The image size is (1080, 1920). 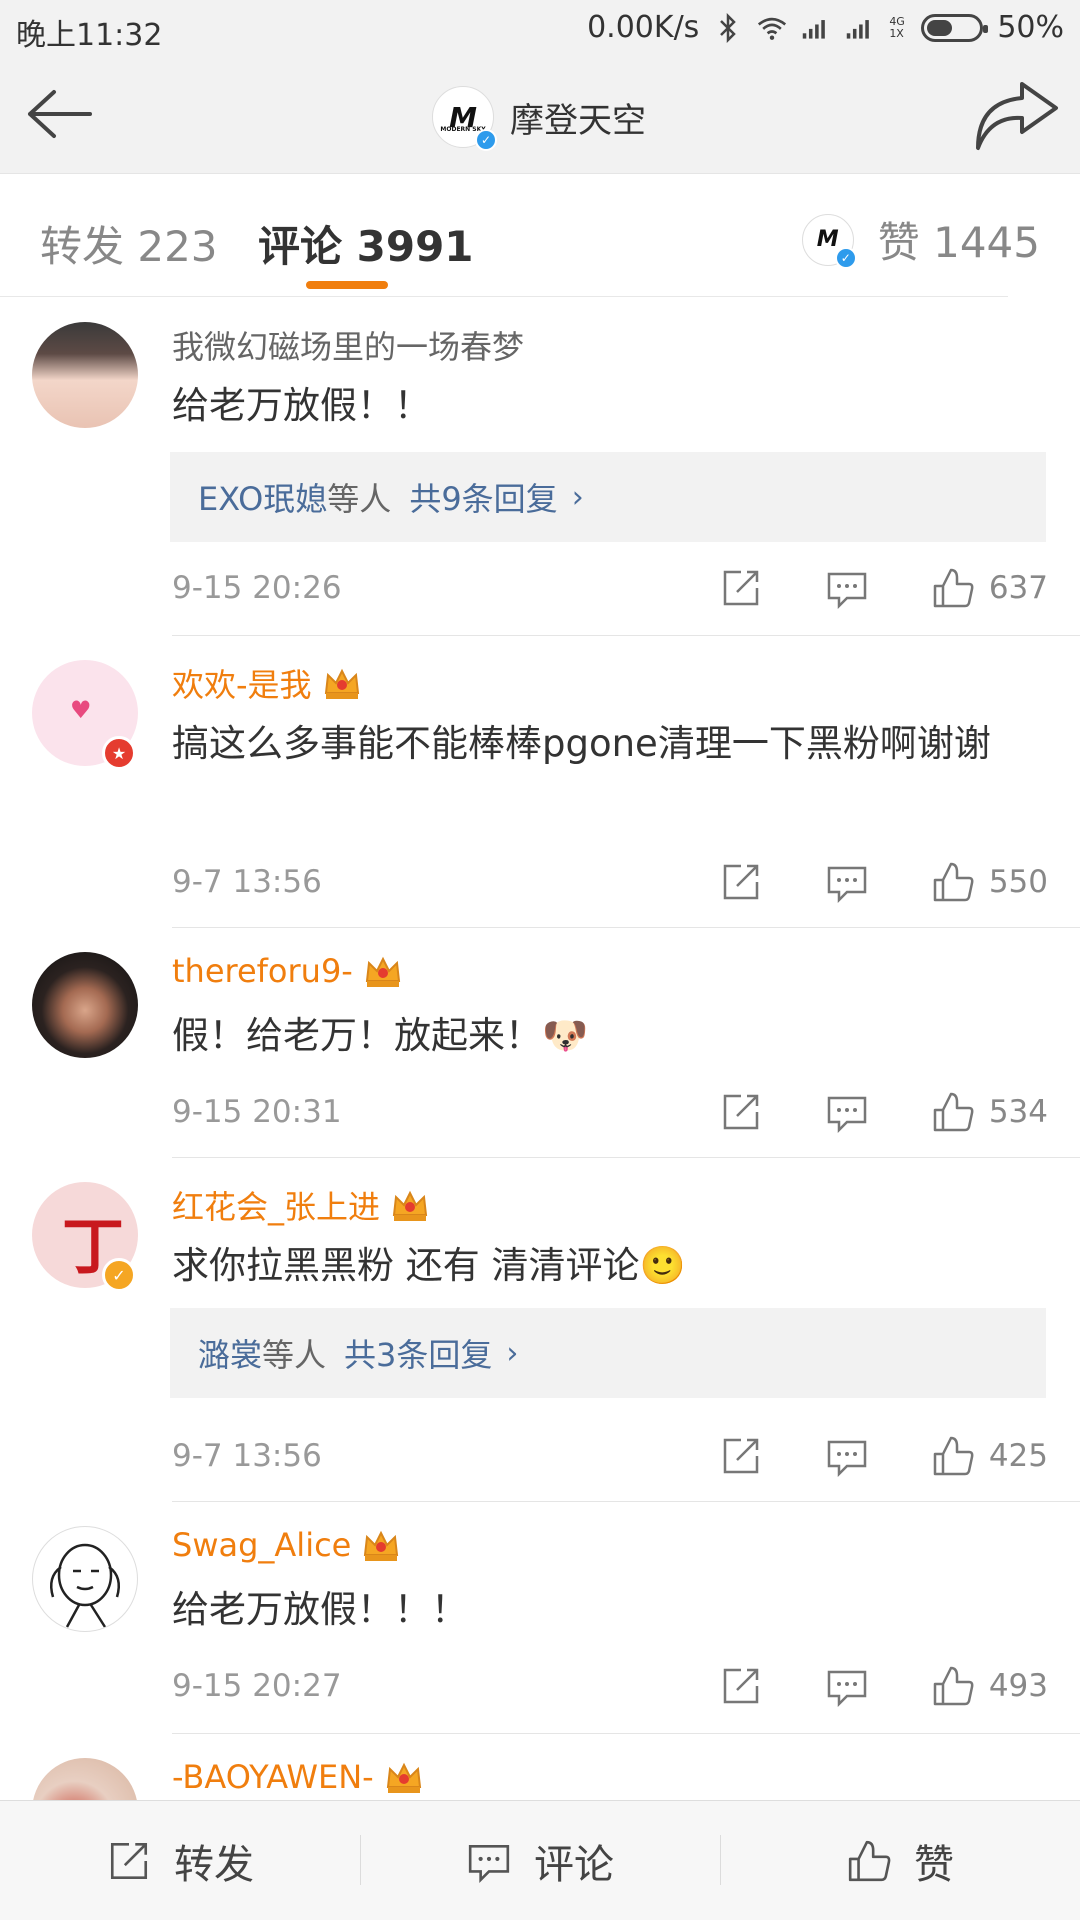 I want to click on comment-text: 搞这么多事能不能棒棒pgone清理一下黑粉啊谢谢, so click(x=581, y=743).